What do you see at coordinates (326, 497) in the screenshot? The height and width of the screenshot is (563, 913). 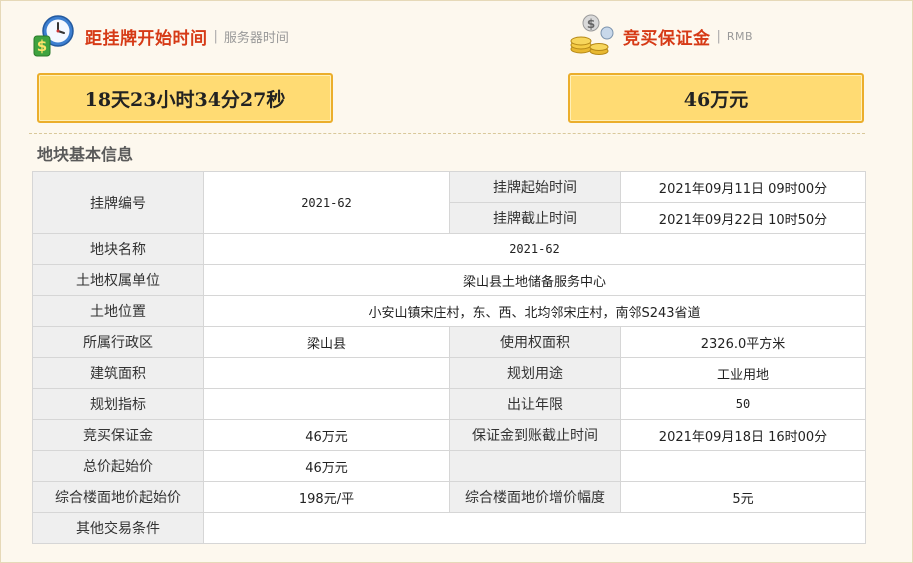 I see `floor-price-value: 198元/平` at bounding box center [326, 497].